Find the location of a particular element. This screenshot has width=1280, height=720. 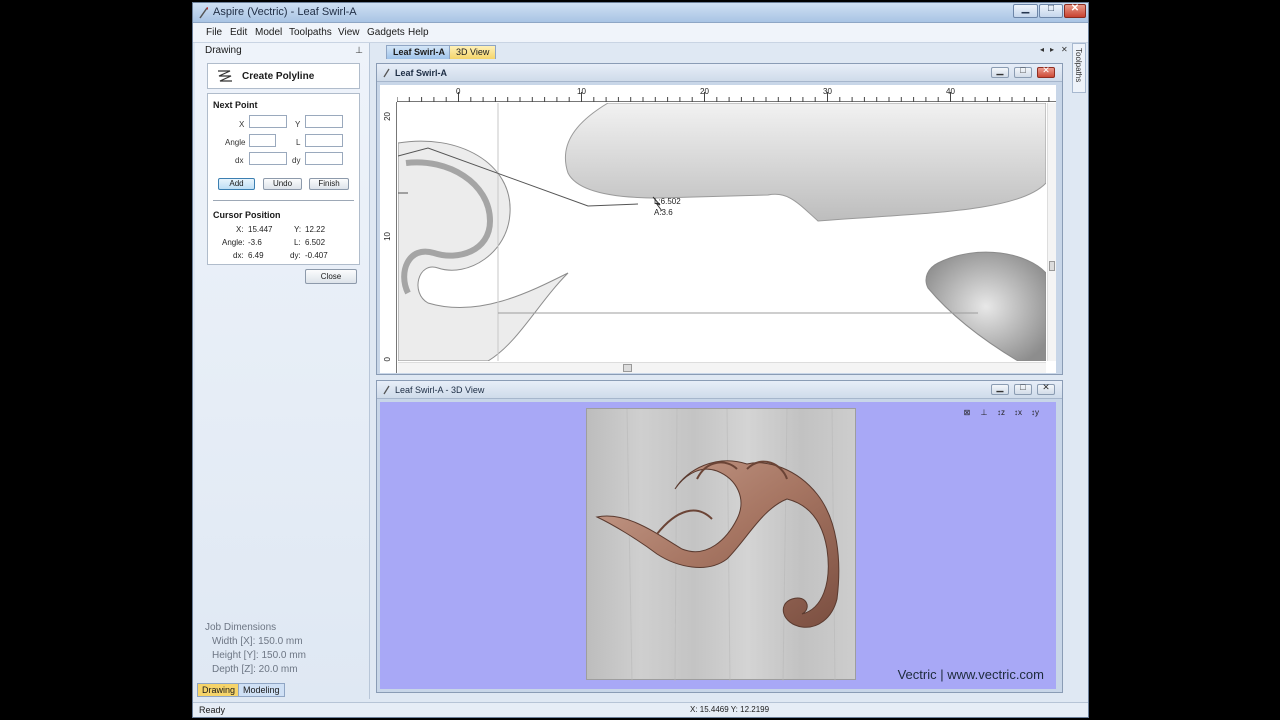

y-label: Y is located at coordinates (298, 124).